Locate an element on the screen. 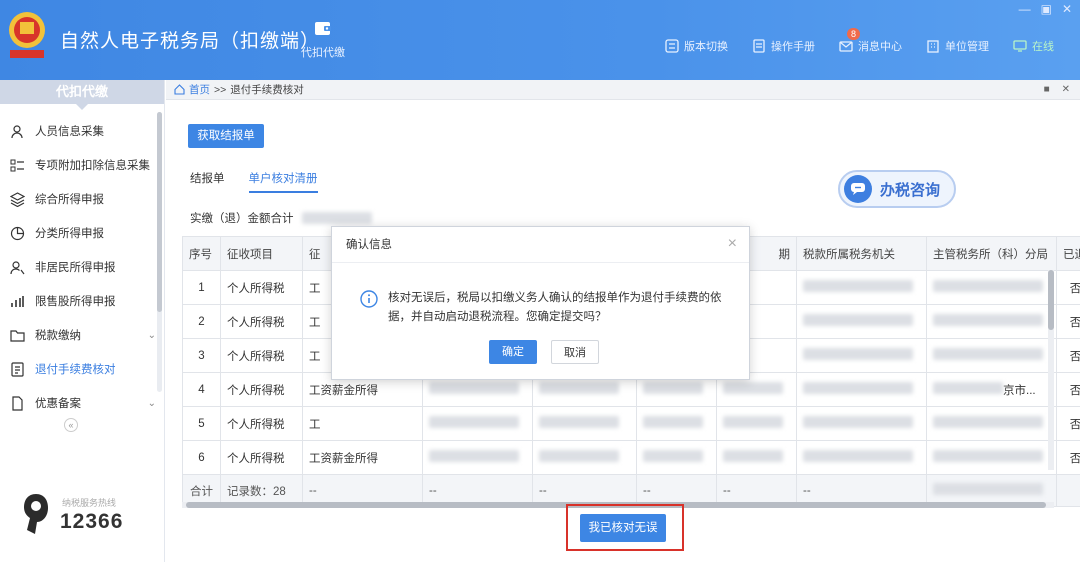 The width and height of the screenshot is (1080, 562). folder-icon is located at coordinates (17, 335).